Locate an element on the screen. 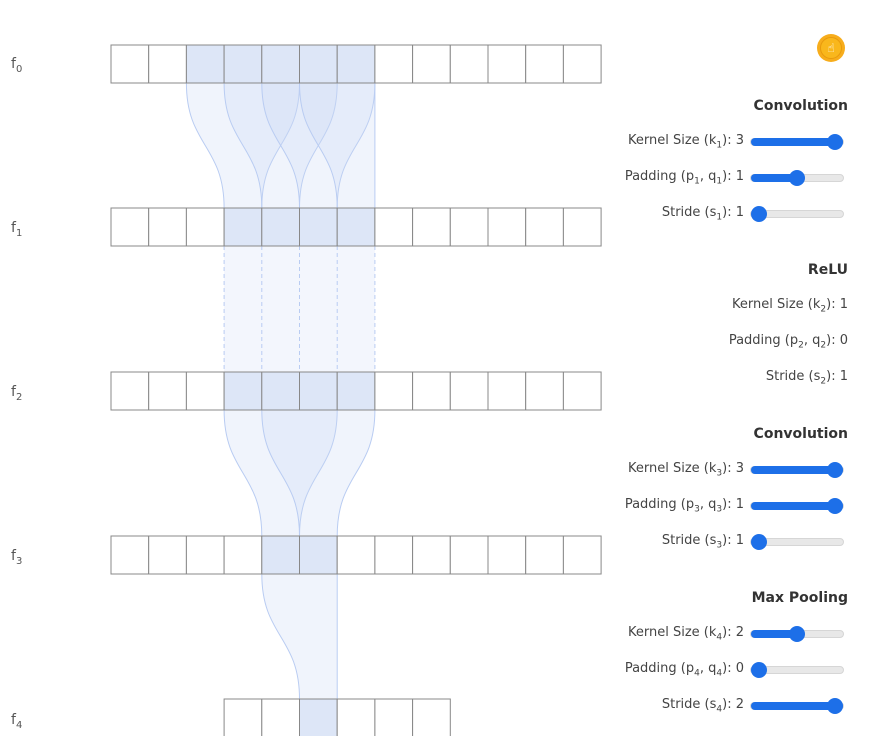  flow-band-f3-f4 is located at coordinates (299, 636).